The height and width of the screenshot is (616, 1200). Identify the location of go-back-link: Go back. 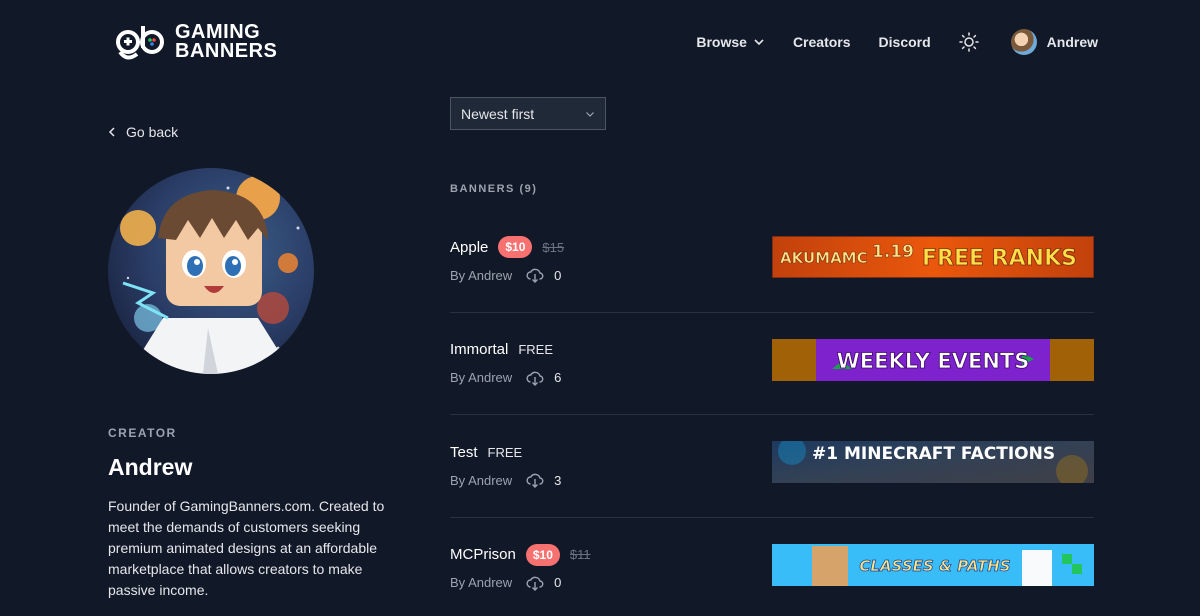
(143, 132).